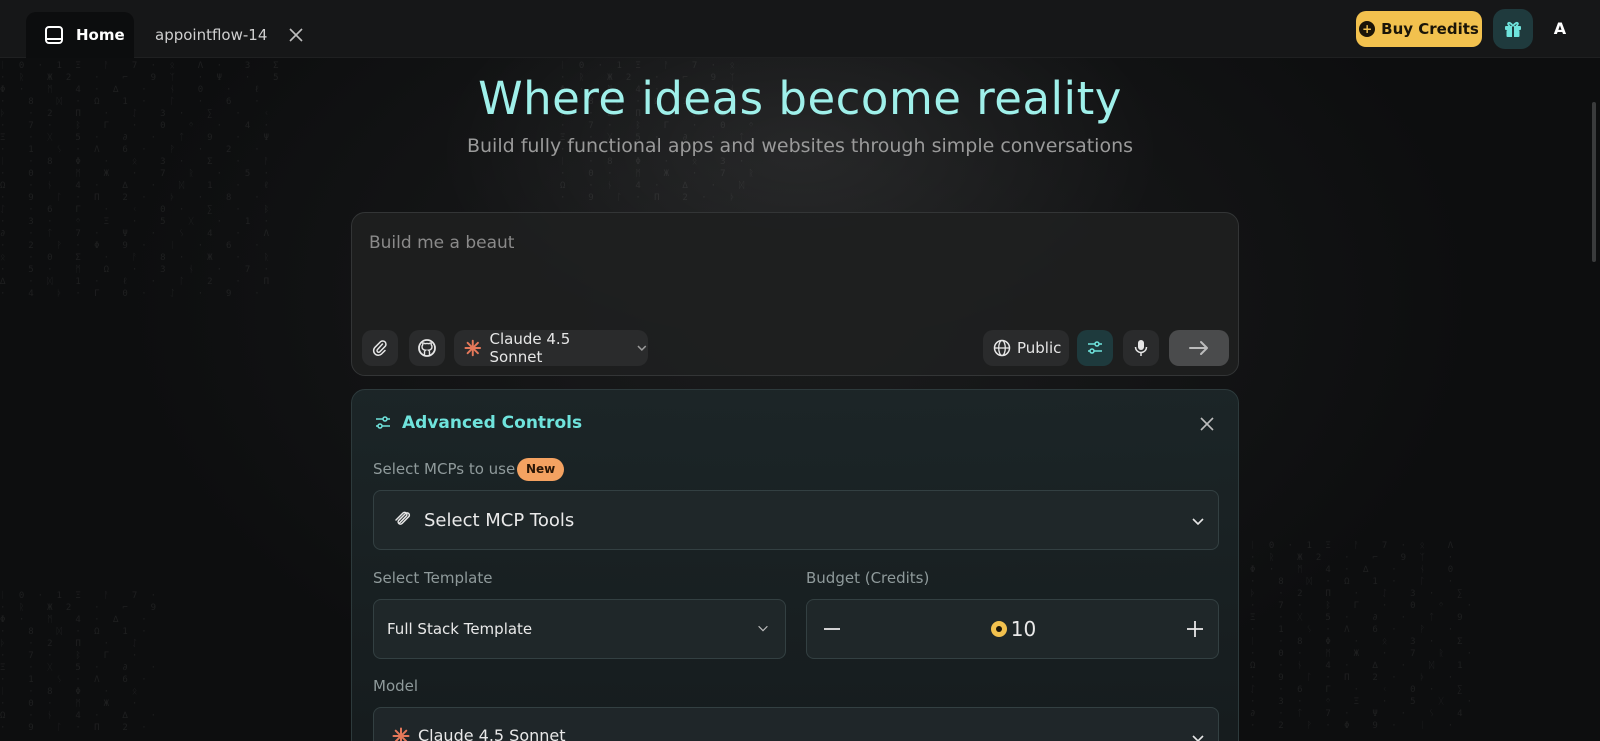  I want to click on template-dropdown: Full Stack Template, so click(579, 629).